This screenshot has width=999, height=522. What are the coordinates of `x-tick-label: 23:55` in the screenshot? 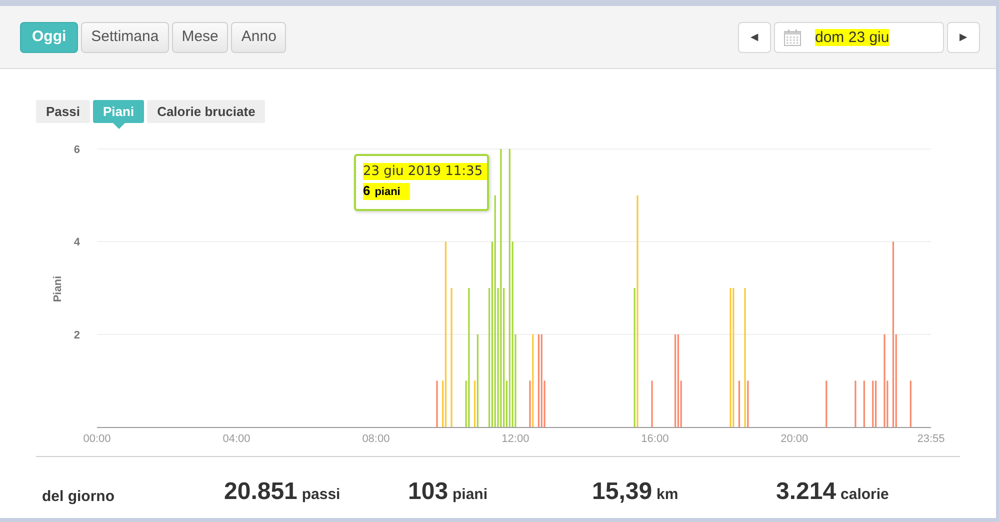 It's located at (931, 439).